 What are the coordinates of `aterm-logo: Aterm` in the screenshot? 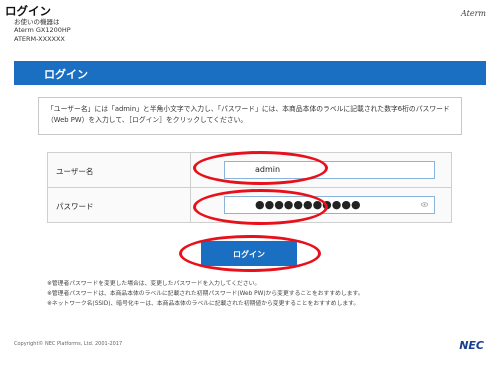 It's located at (473, 13).